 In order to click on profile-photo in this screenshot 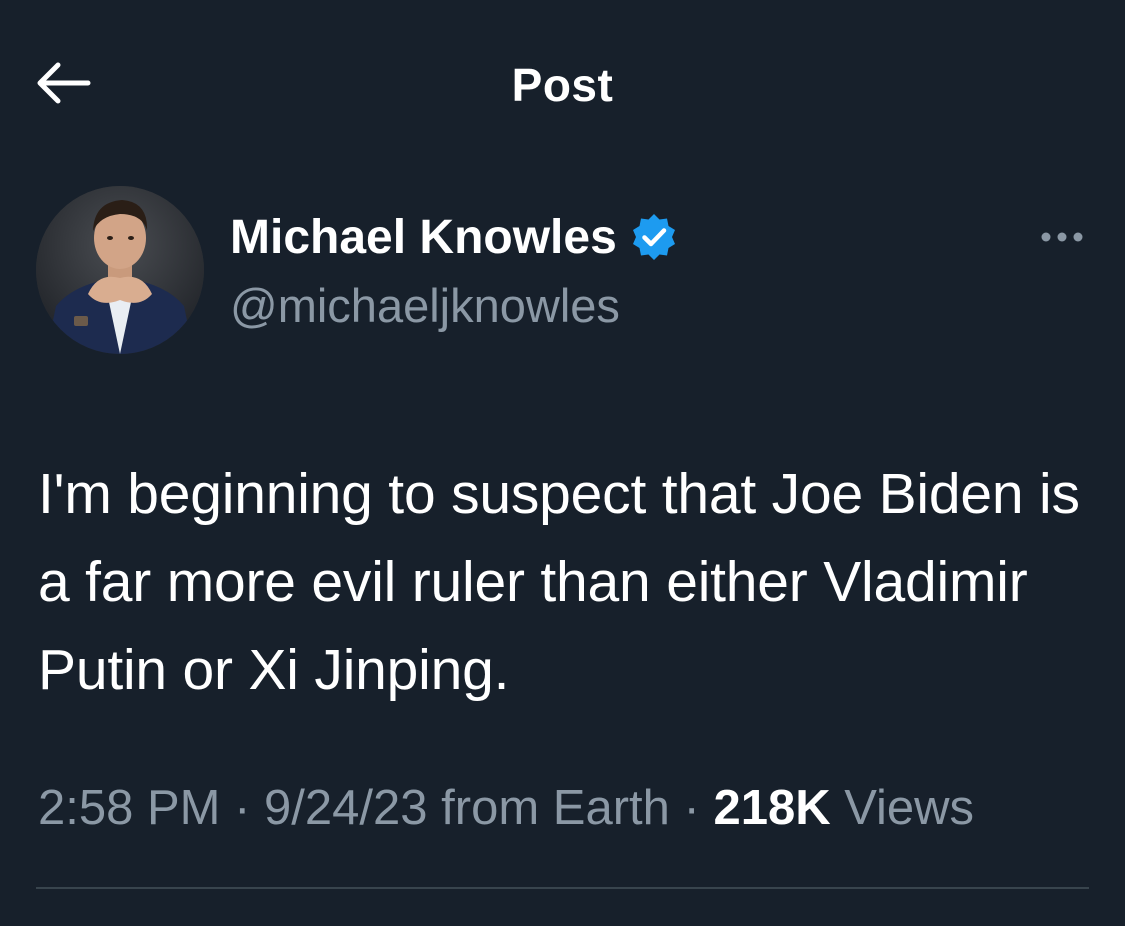, I will do `click(120, 270)`.